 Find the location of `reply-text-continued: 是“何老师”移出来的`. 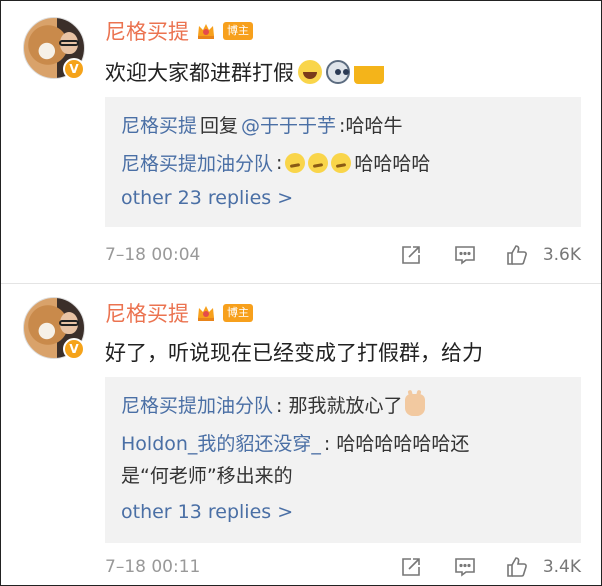

reply-text-continued: 是“何老师”移出来的 is located at coordinates (207, 474).